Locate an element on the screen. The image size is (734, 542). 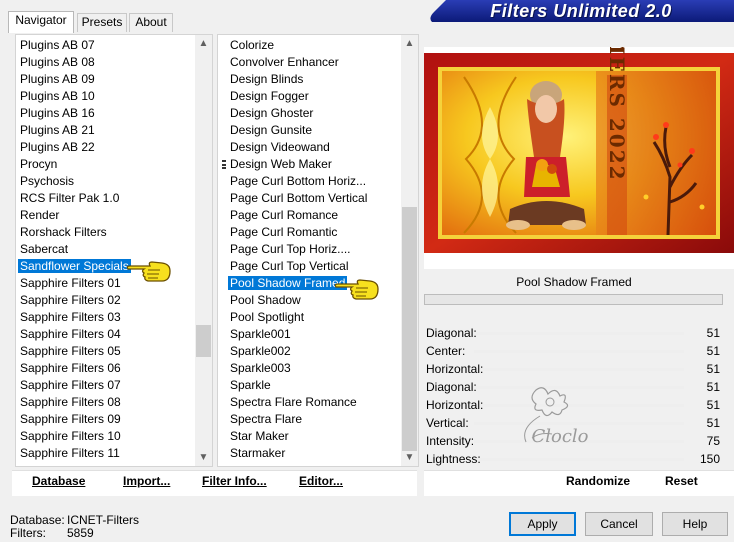
help-button: Help is located at coordinates (695, 524).